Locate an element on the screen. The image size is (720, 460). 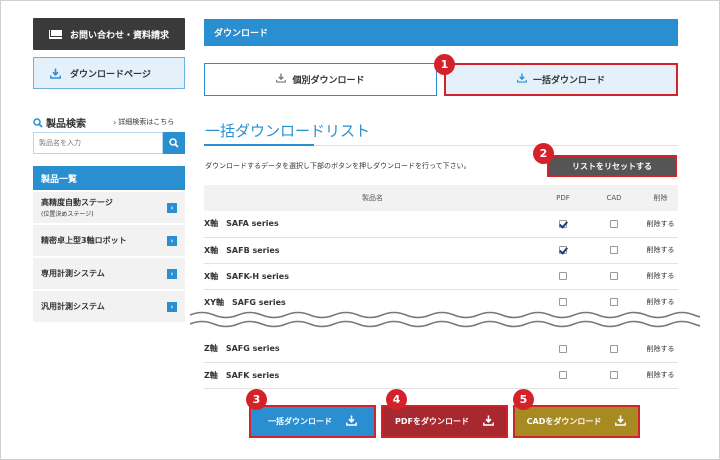
column-header-pdf: PDF is located at coordinates (563, 198).